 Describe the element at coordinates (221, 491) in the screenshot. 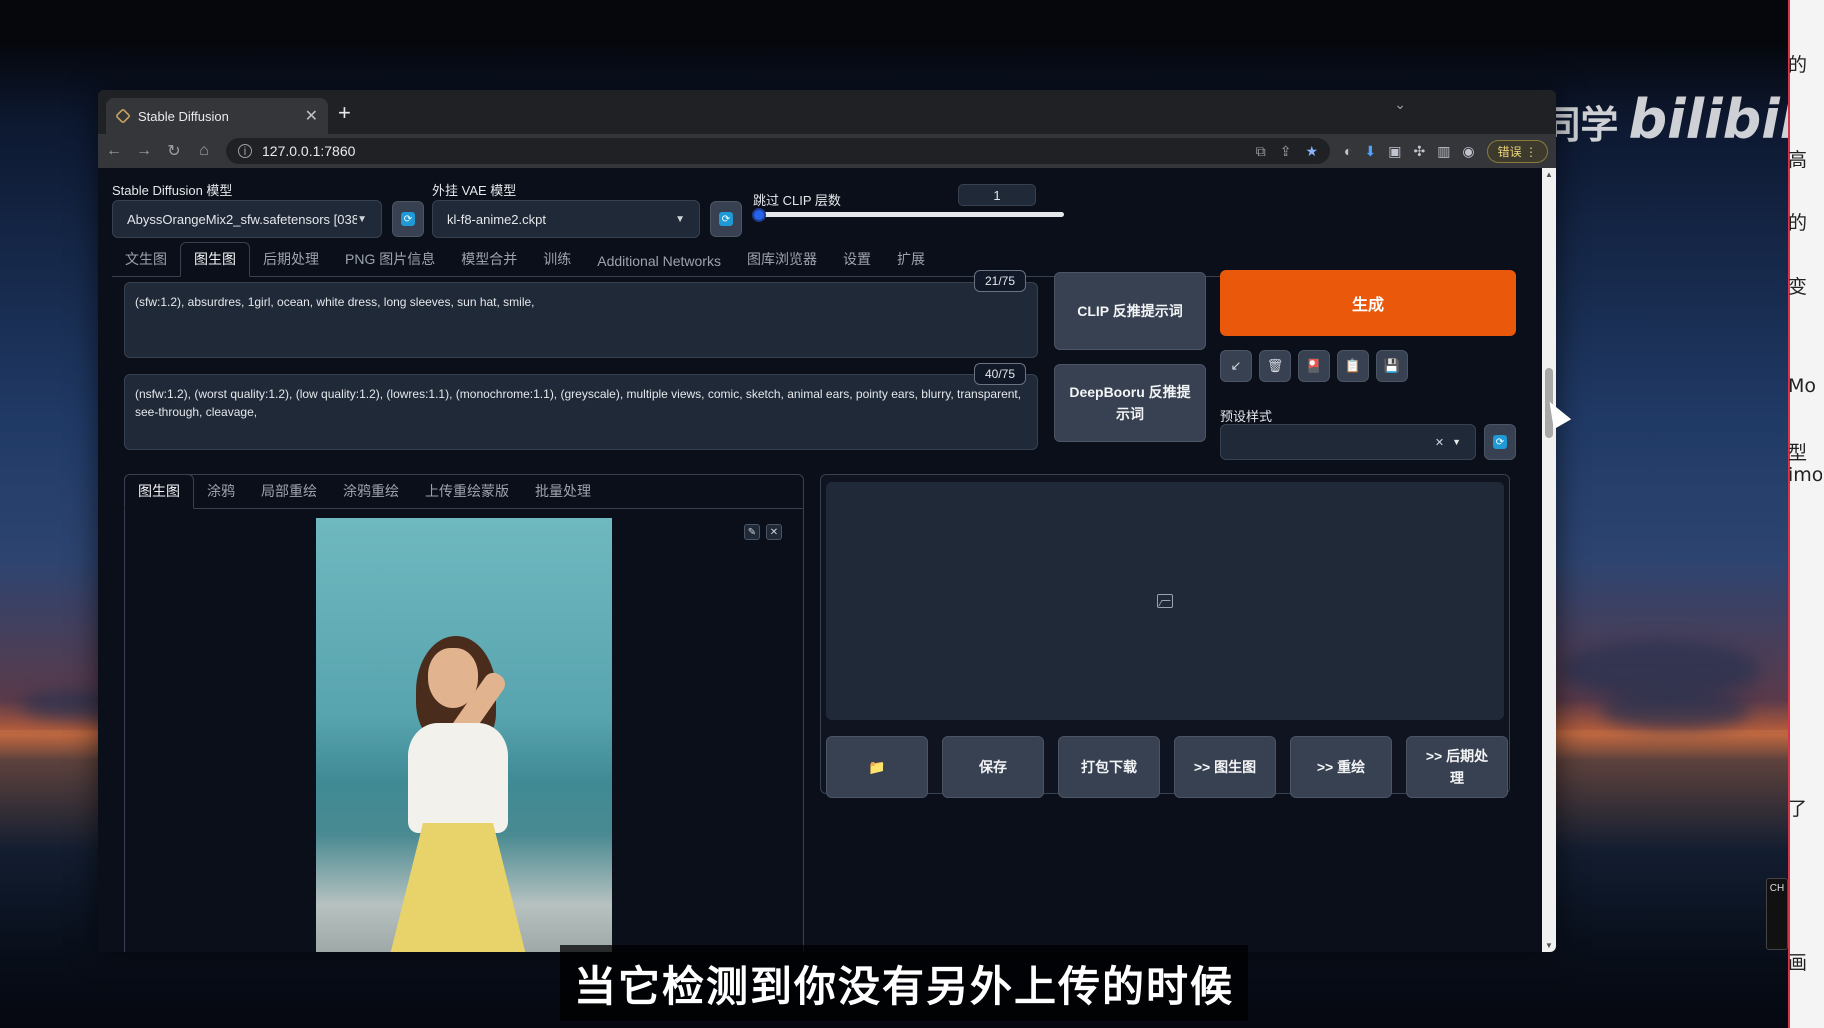

I see `sub-tab-1: 涂鸦` at that location.